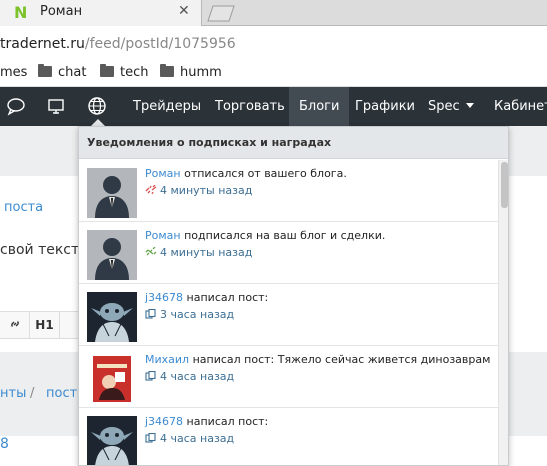 The width and height of the screenshot is (547, 466). What do you see at coordinates (61, 11) in the screenshot?
I see `tab-title: Роман` at bounding box center [61, 11].